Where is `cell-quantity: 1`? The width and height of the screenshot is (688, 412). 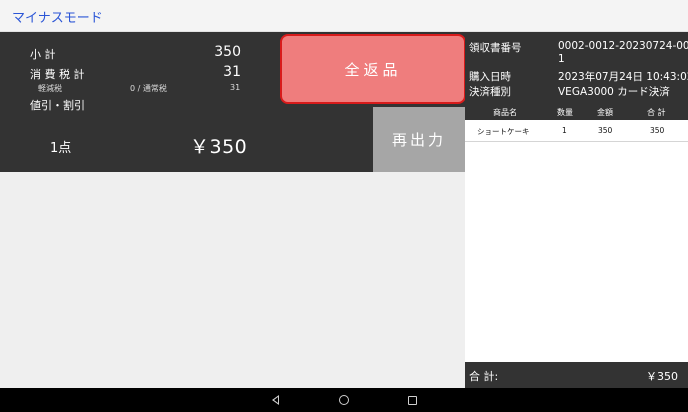
cell-quantity: 1 is located at coordinates (564, 130).